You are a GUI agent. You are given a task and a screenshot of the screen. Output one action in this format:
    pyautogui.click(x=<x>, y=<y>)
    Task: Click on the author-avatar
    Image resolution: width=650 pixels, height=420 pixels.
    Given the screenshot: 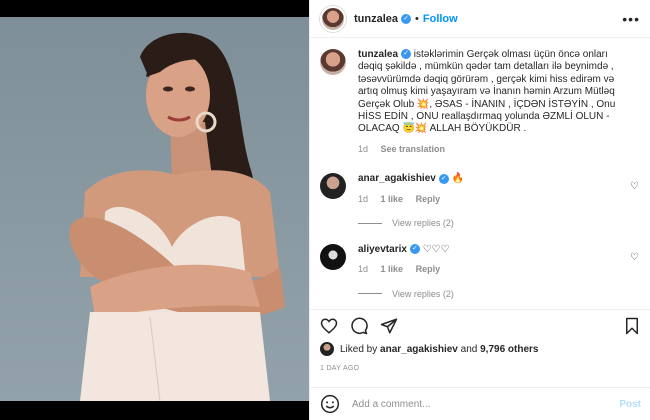 What is the action you would take?
    pyautogui.click(x=333, y=18)
    